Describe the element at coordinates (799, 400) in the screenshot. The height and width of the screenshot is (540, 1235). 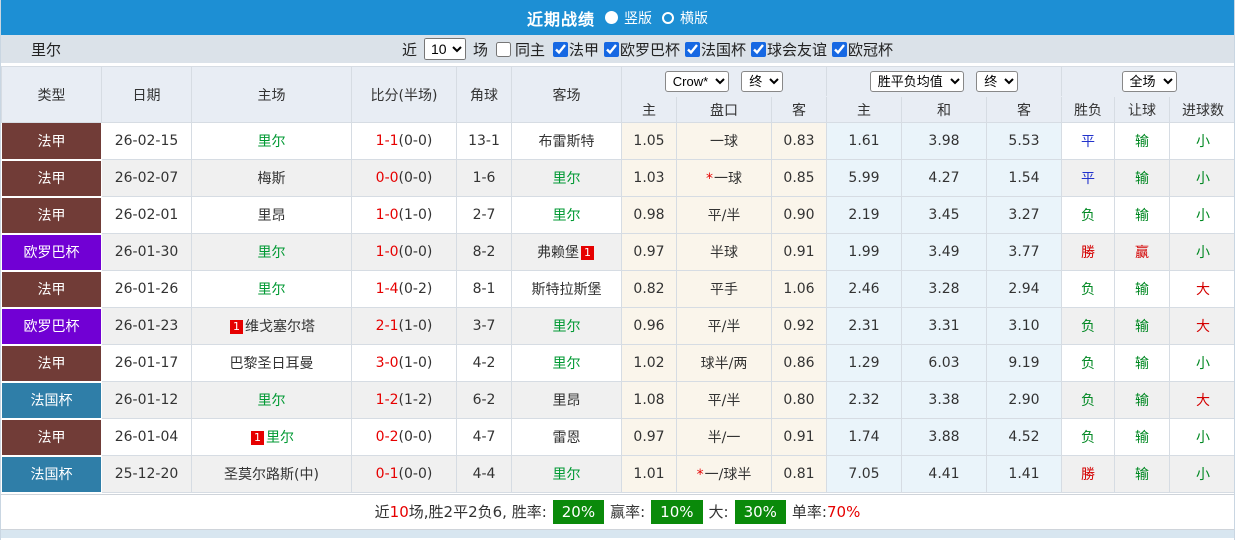
I see `odds-away-cell: 0.80` at that location.